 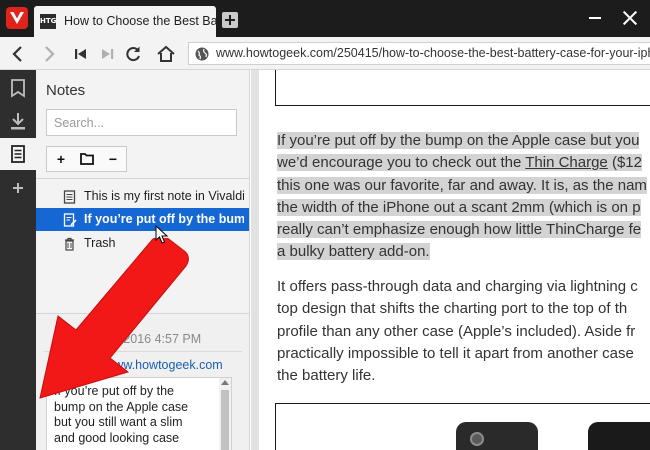 I want to click on home-icon, so click(x=166, y=53).